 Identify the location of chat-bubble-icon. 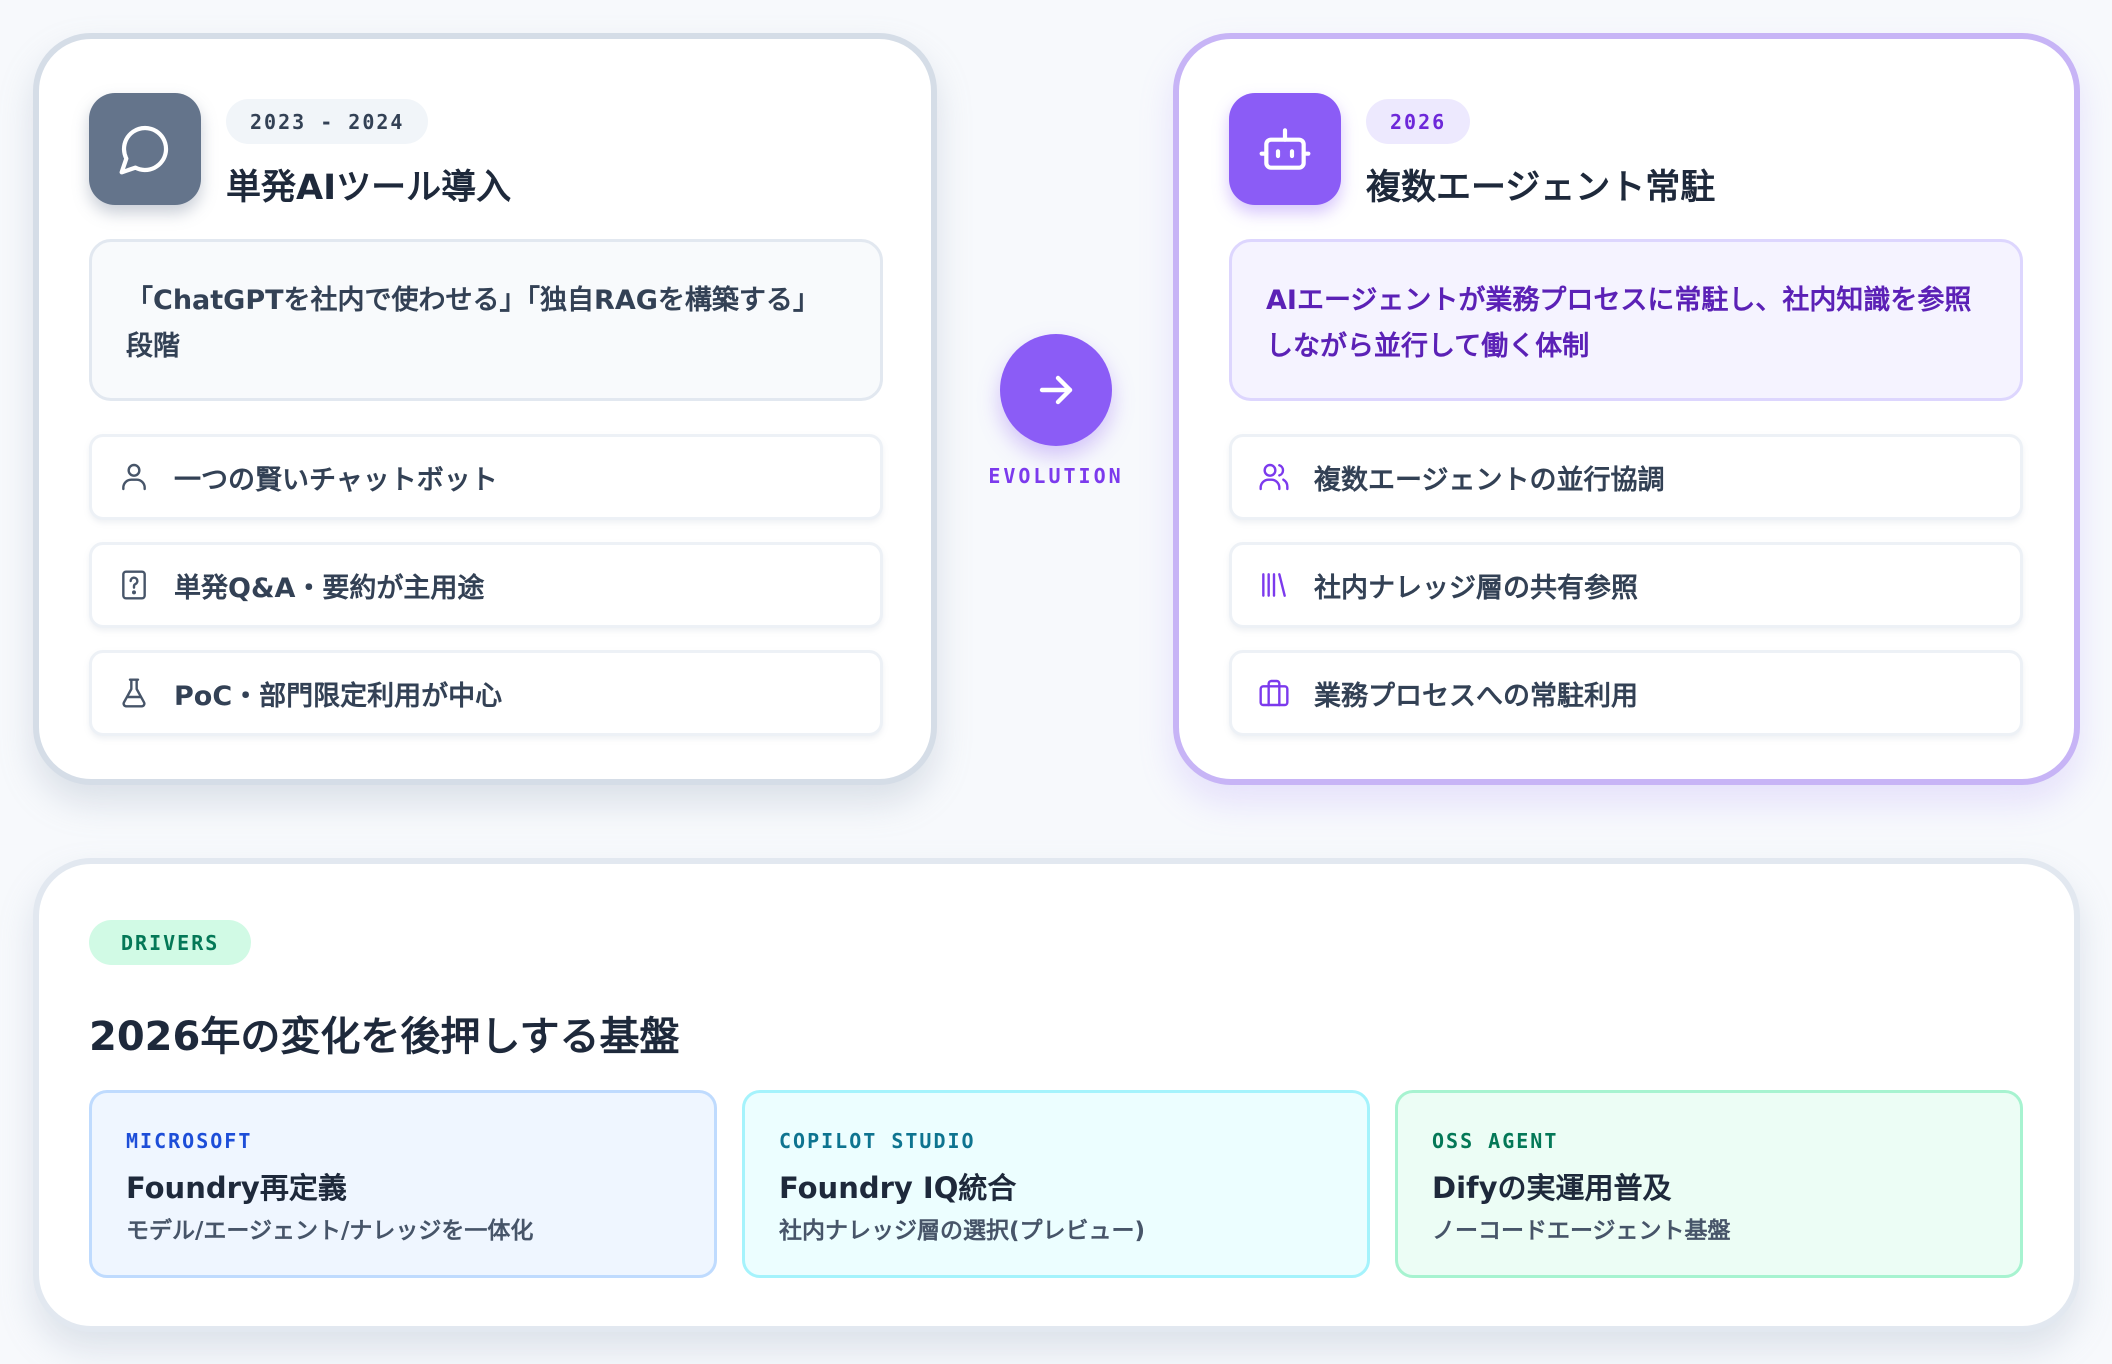
(145, 149).